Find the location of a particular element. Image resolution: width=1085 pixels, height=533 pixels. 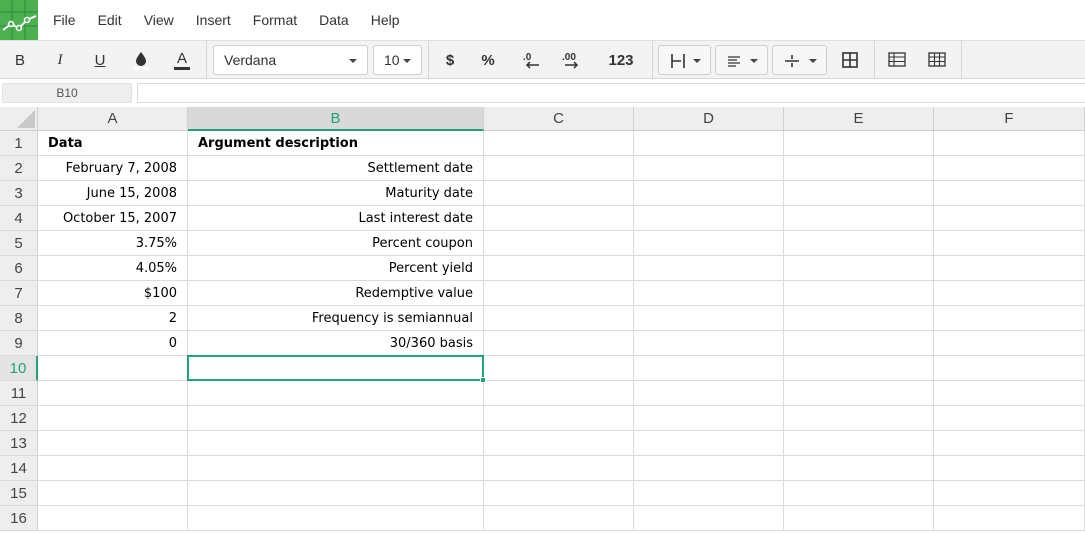

name-box: B10 is located at coordinates (67, 93).